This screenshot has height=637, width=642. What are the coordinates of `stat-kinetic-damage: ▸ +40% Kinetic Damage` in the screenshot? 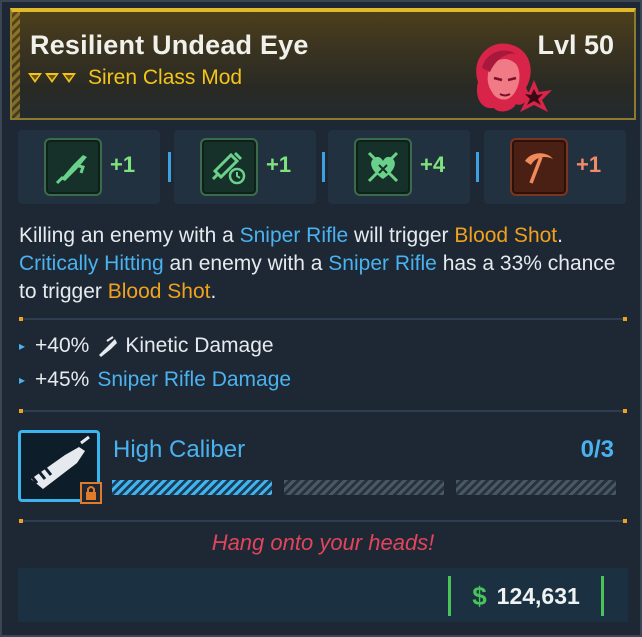 It's located at (146, 346).